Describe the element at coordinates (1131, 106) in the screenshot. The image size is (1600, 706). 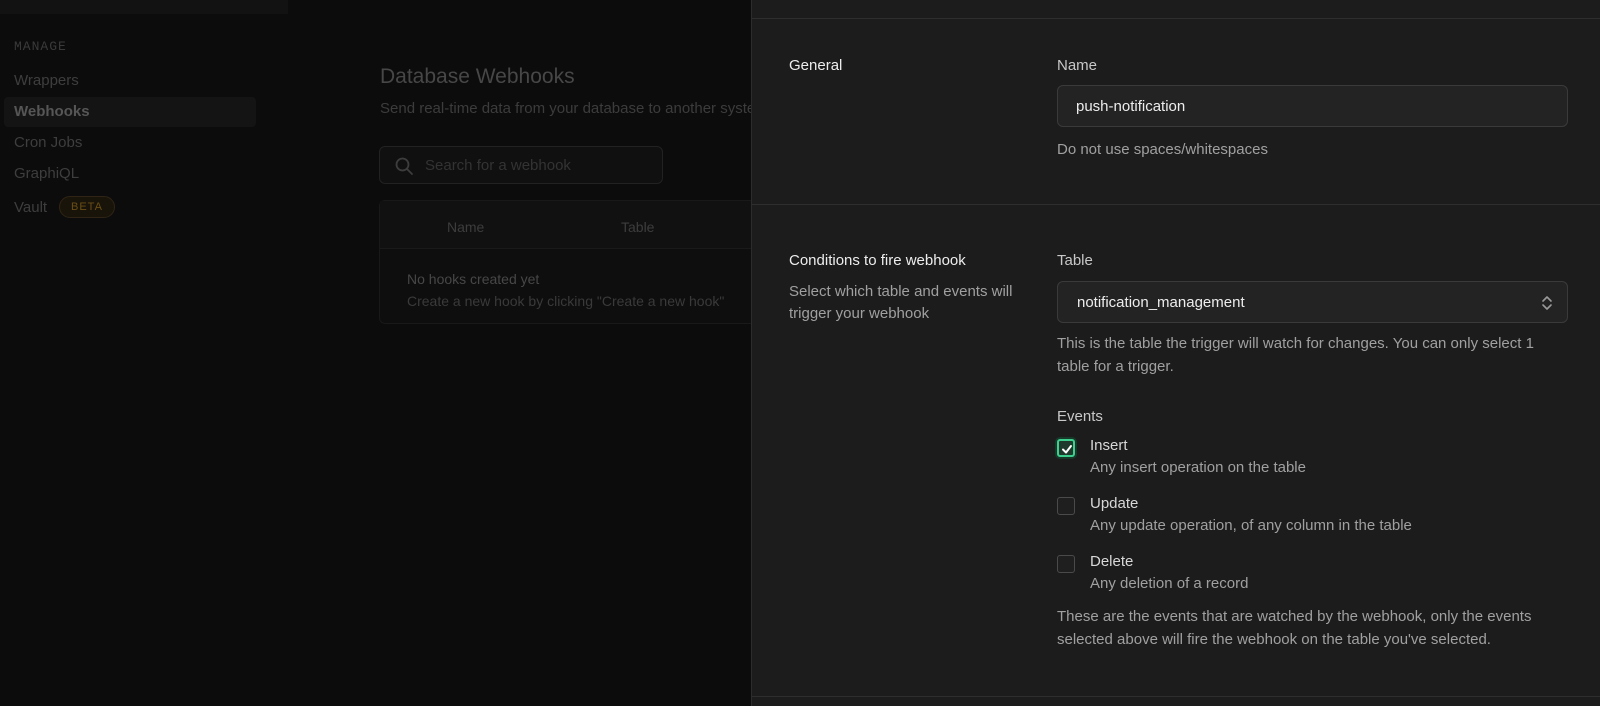
I see `name-field-value: push-notification` at that location.